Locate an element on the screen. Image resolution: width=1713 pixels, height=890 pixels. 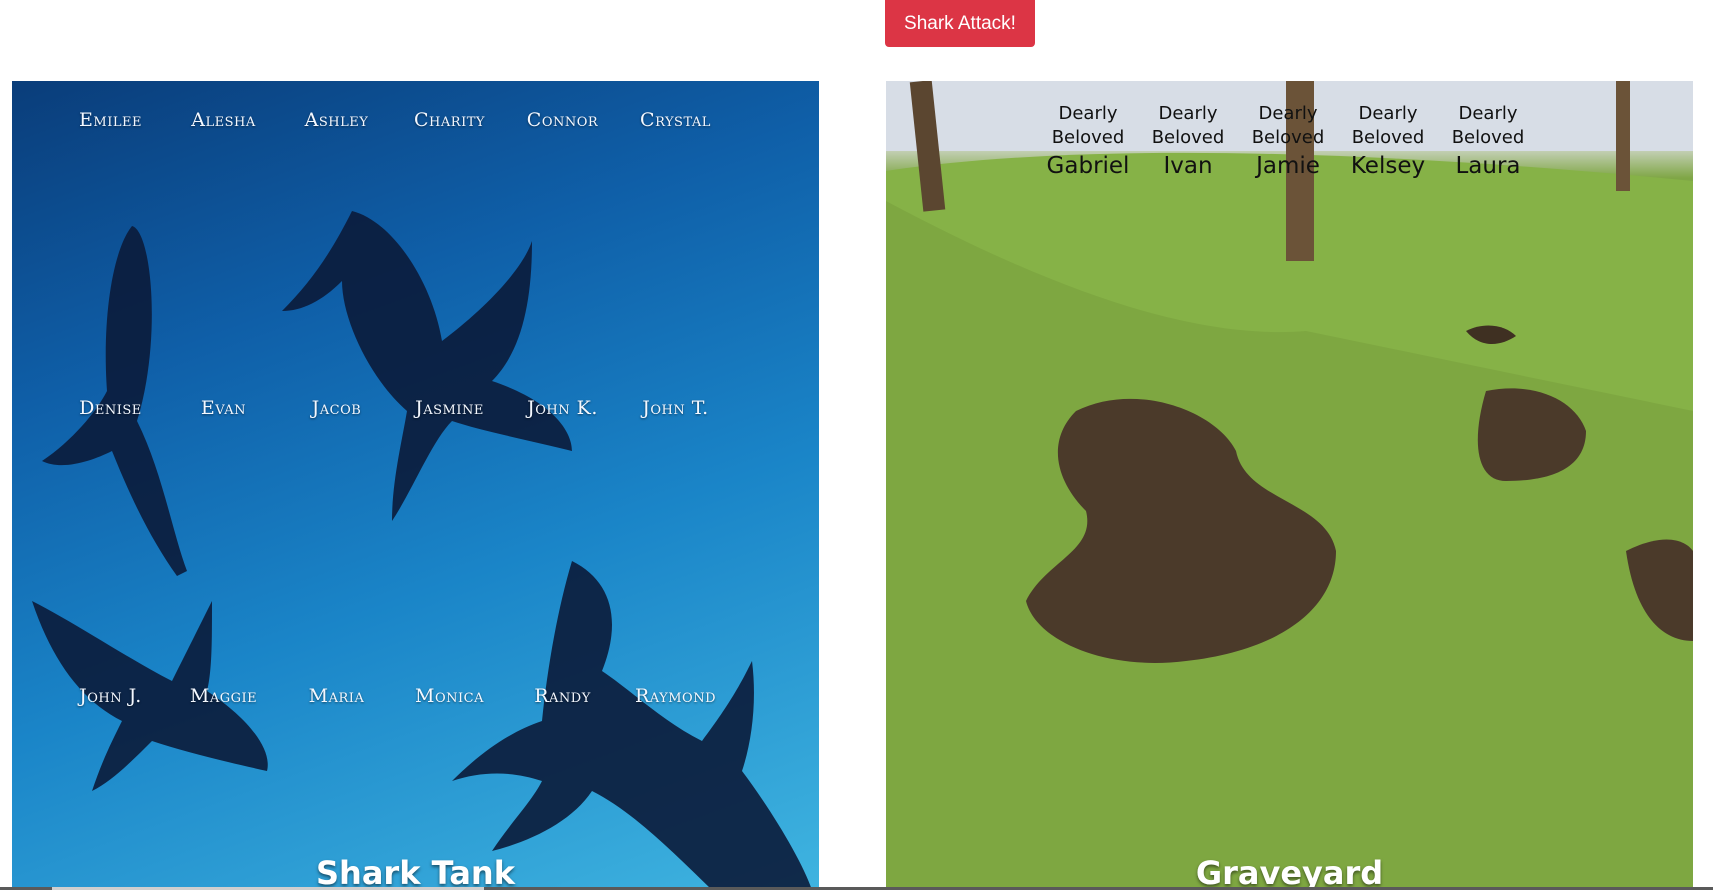
grave-marker: Dearly Beloved Gabriel is located at coordinates (1088, 140).